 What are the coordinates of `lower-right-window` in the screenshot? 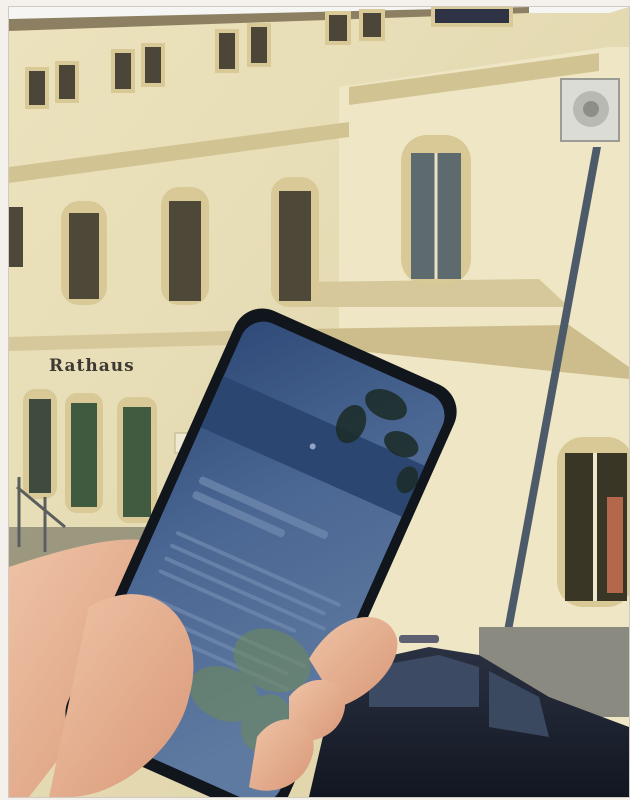 It's located at (593, 522).